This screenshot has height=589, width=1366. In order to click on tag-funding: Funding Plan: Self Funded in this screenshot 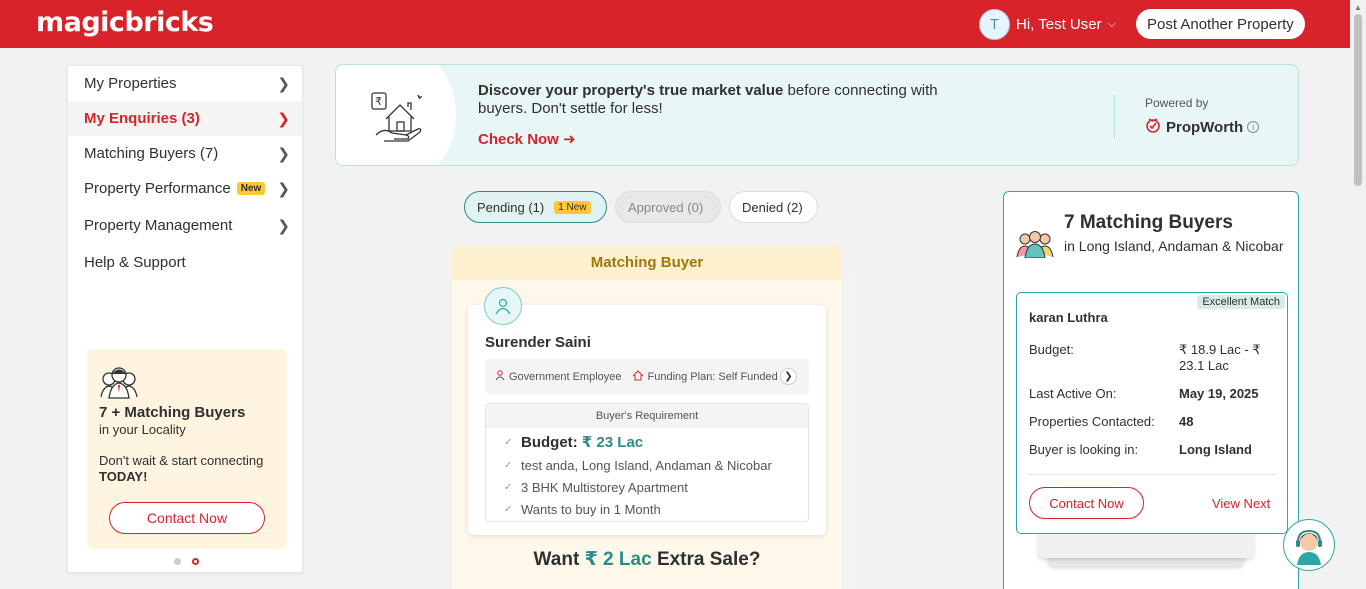, I will do `click(705, 376)`.